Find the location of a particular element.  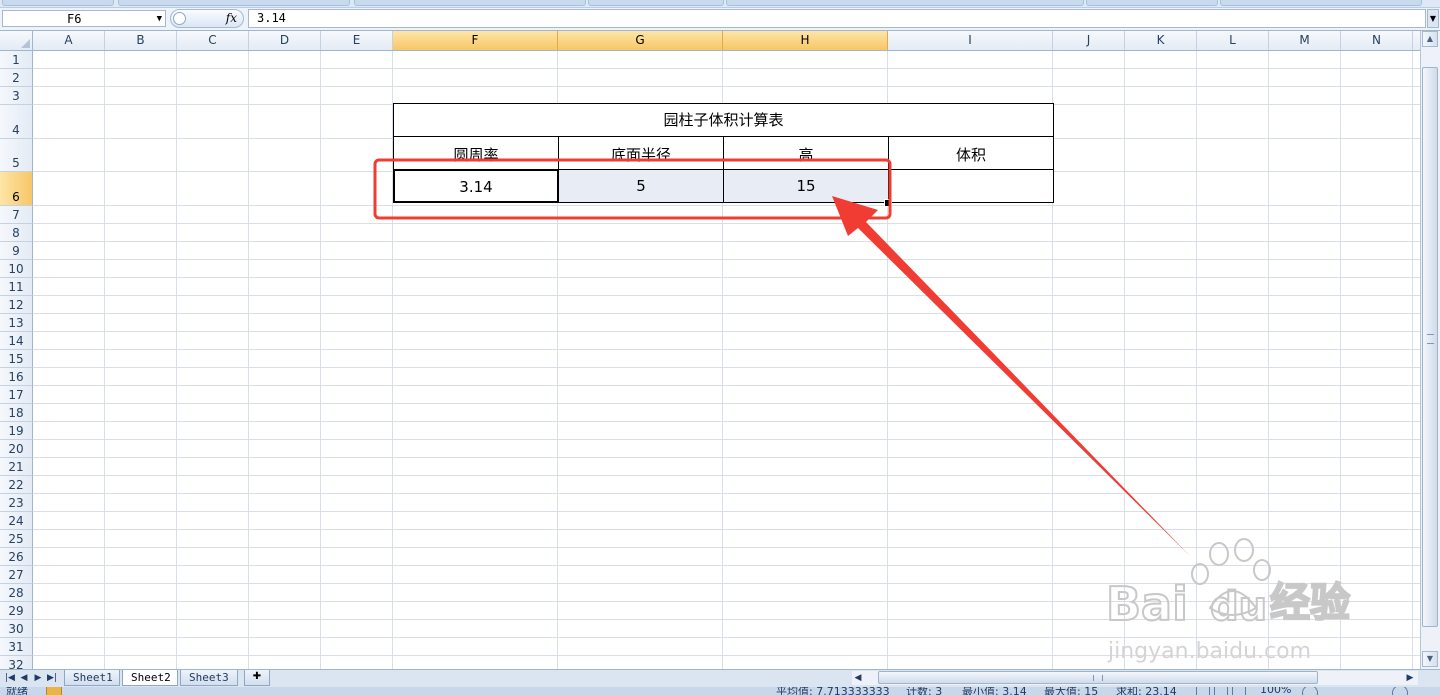

scroll-right-button: ▶ is located at coordinates (1410, 678).